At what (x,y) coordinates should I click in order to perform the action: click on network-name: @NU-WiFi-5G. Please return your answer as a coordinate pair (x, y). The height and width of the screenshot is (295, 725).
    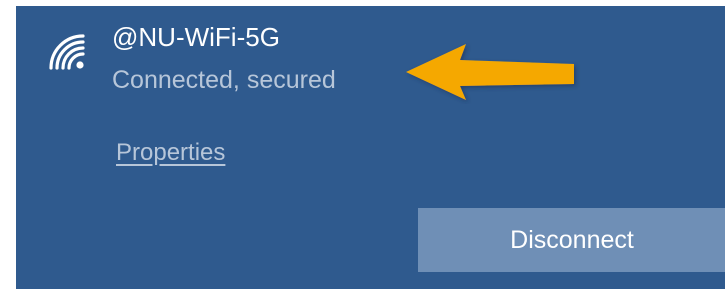
    Looking at the image, I should click on (196, 37).